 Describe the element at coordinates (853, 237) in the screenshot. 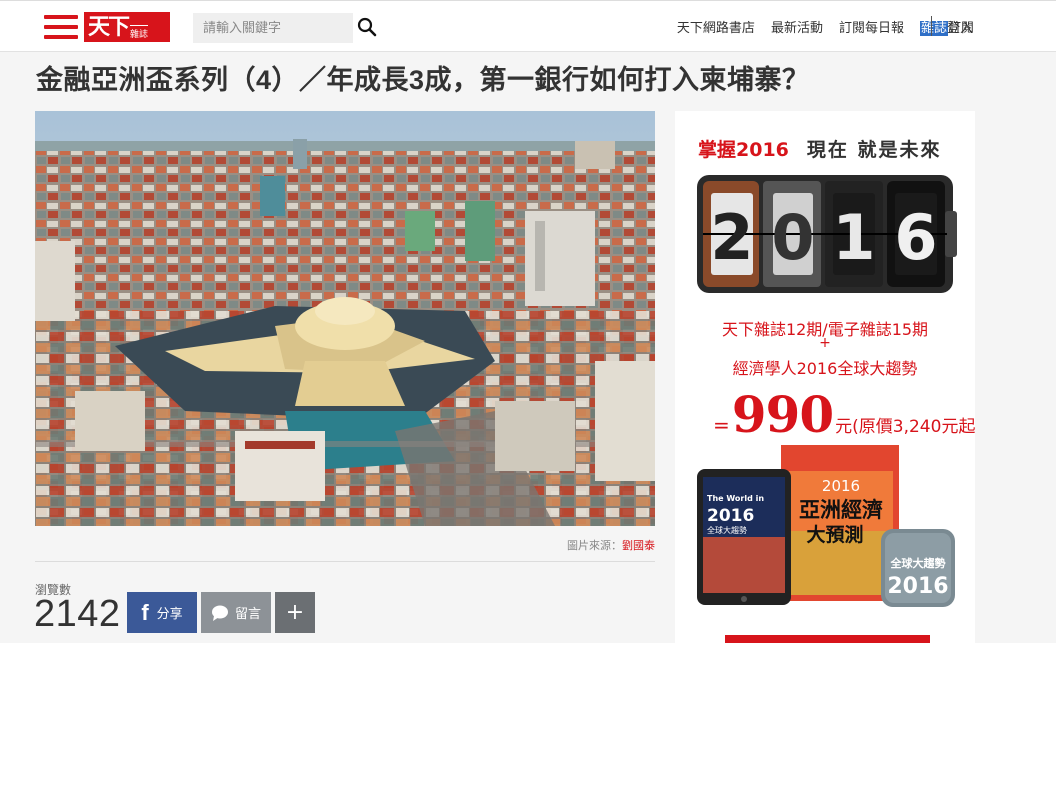

I see `flip-digit-3: 1` at that location.